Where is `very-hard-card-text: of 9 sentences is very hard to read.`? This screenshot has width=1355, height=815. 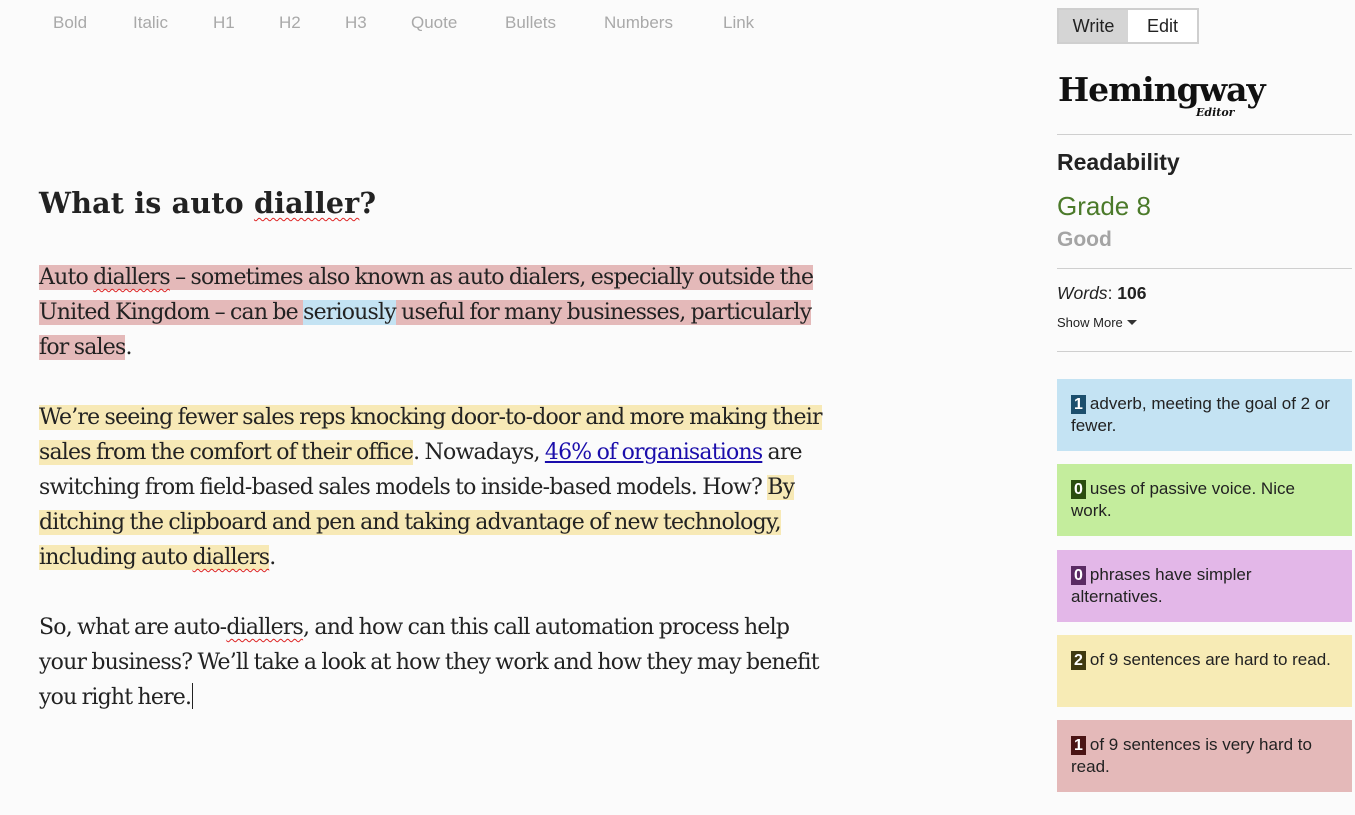
very-hard-card-text: of 9 sentences is very hard to read. is located at coordinates (1191, 755).